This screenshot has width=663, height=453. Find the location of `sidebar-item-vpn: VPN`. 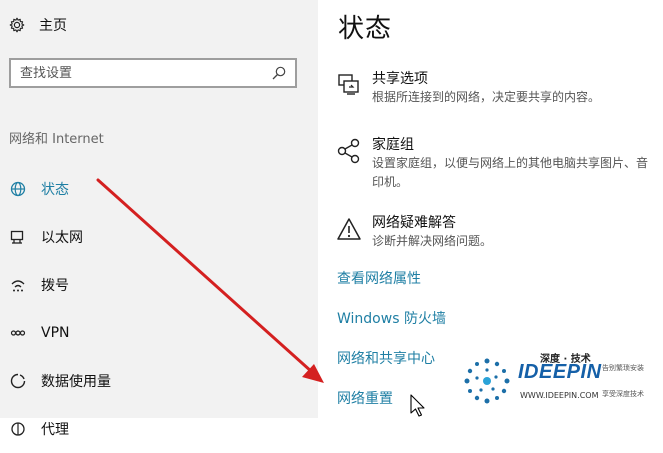

sidebar-item-vpn: VPN is located at coordinates (159, 333).